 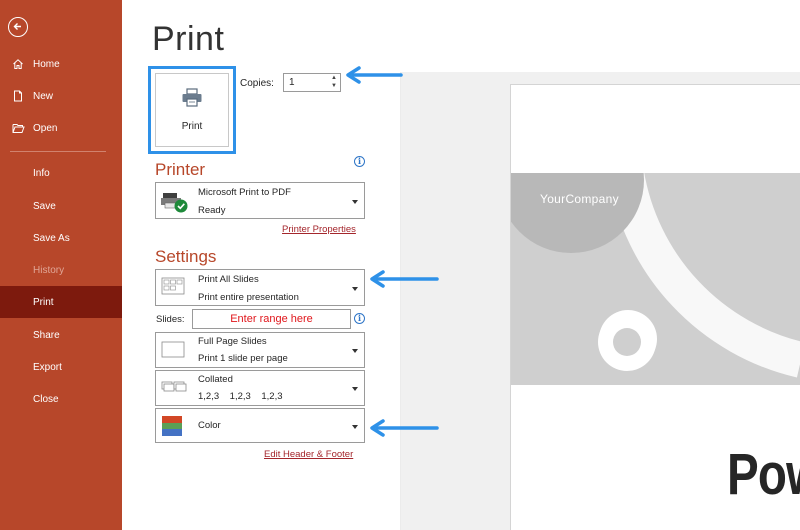 I want to click on spin-up-icon: ▲, so click(x=334, y=78).